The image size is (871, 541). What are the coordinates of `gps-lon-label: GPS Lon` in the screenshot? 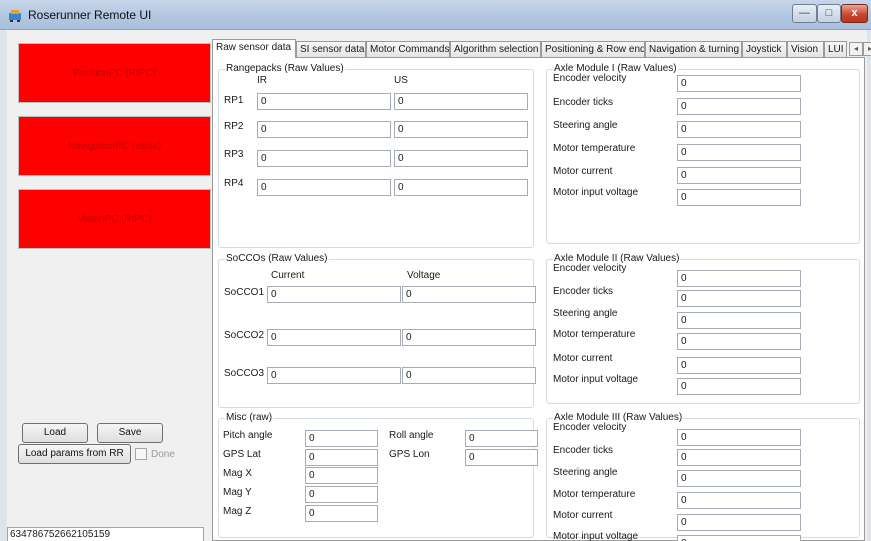 It's located at (409, 454).